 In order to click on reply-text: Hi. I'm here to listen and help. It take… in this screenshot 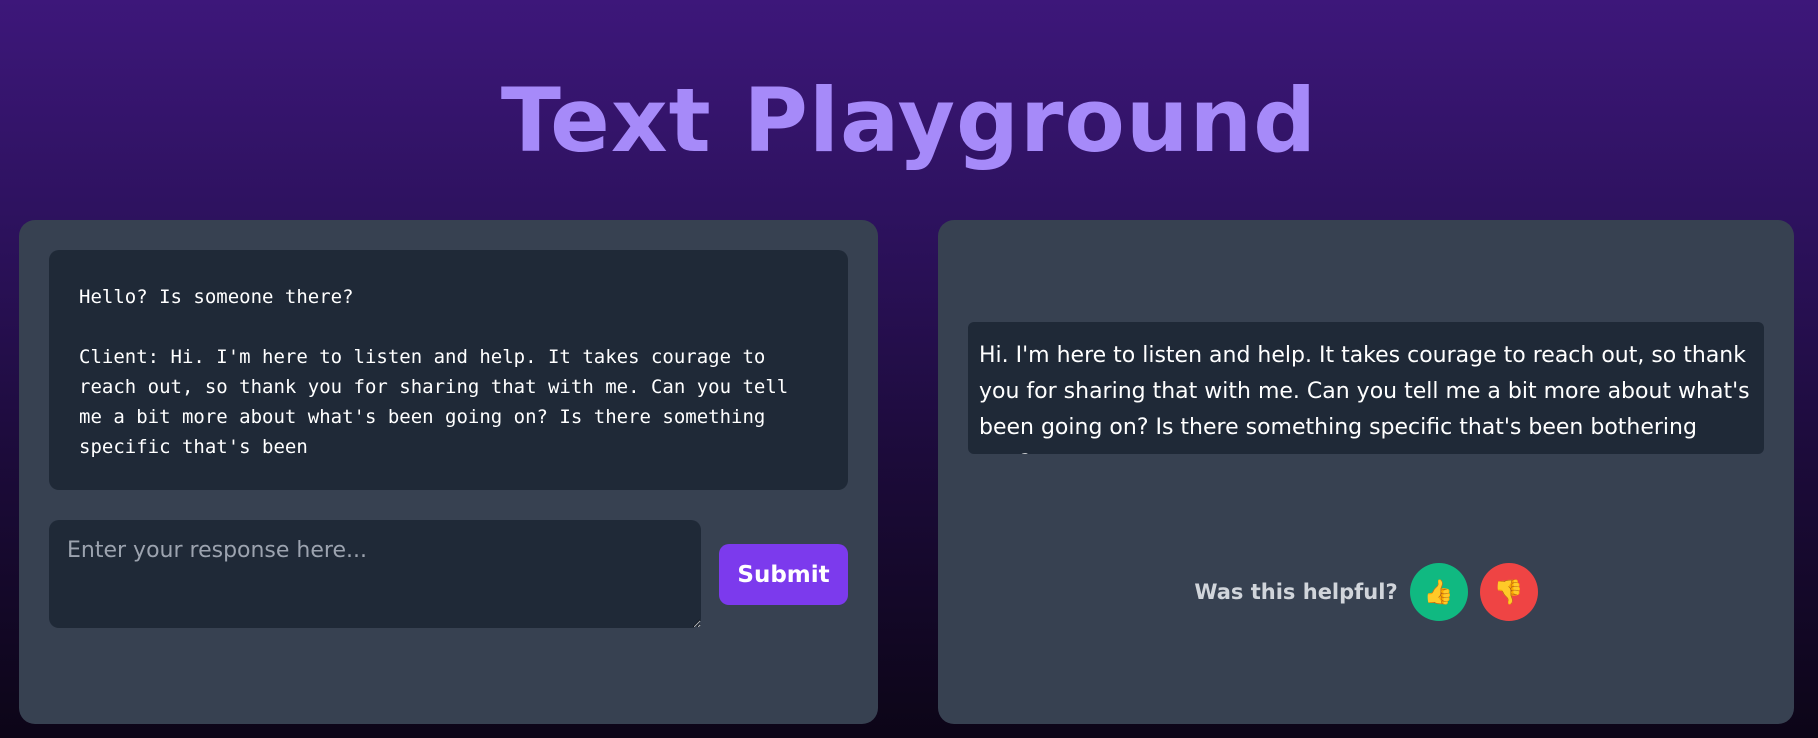, I will do `click(1366, 388)`.